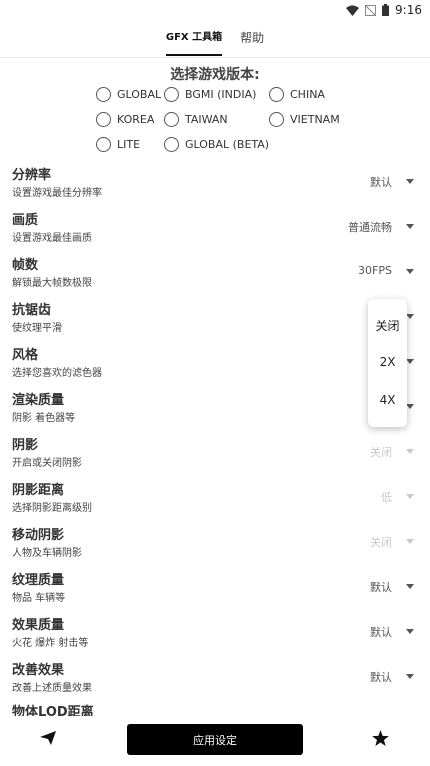 This screenshot has height=766, width=430. I want to click on battery-icon, so click(386, 10).